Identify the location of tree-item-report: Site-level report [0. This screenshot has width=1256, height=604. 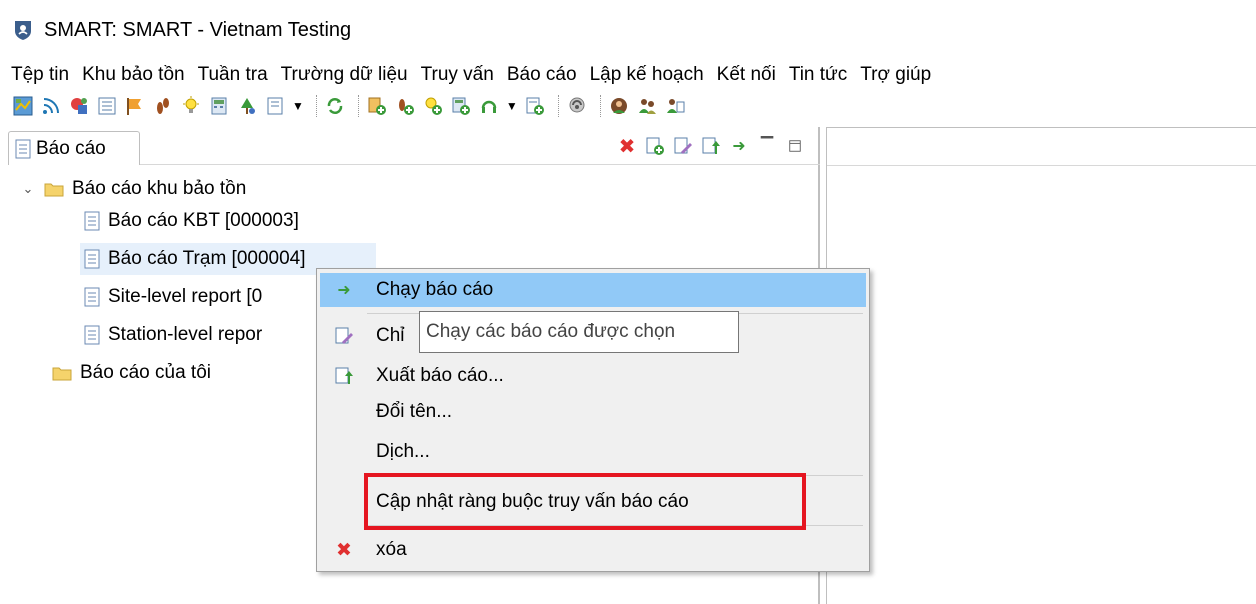
(173, 297).